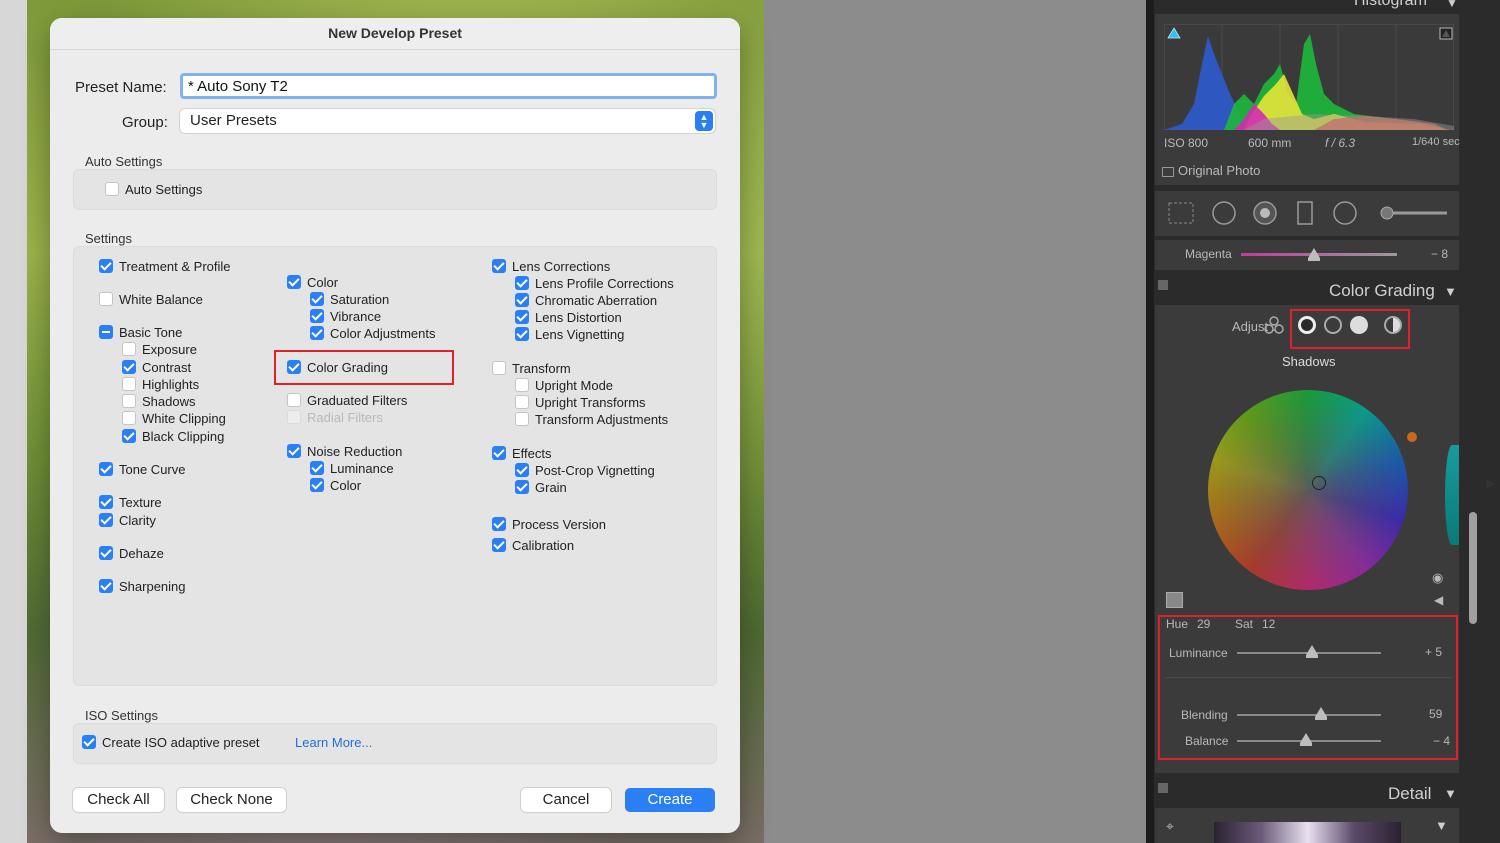  I want to click on checkbox-nr-color: Color, so click(335, 485).